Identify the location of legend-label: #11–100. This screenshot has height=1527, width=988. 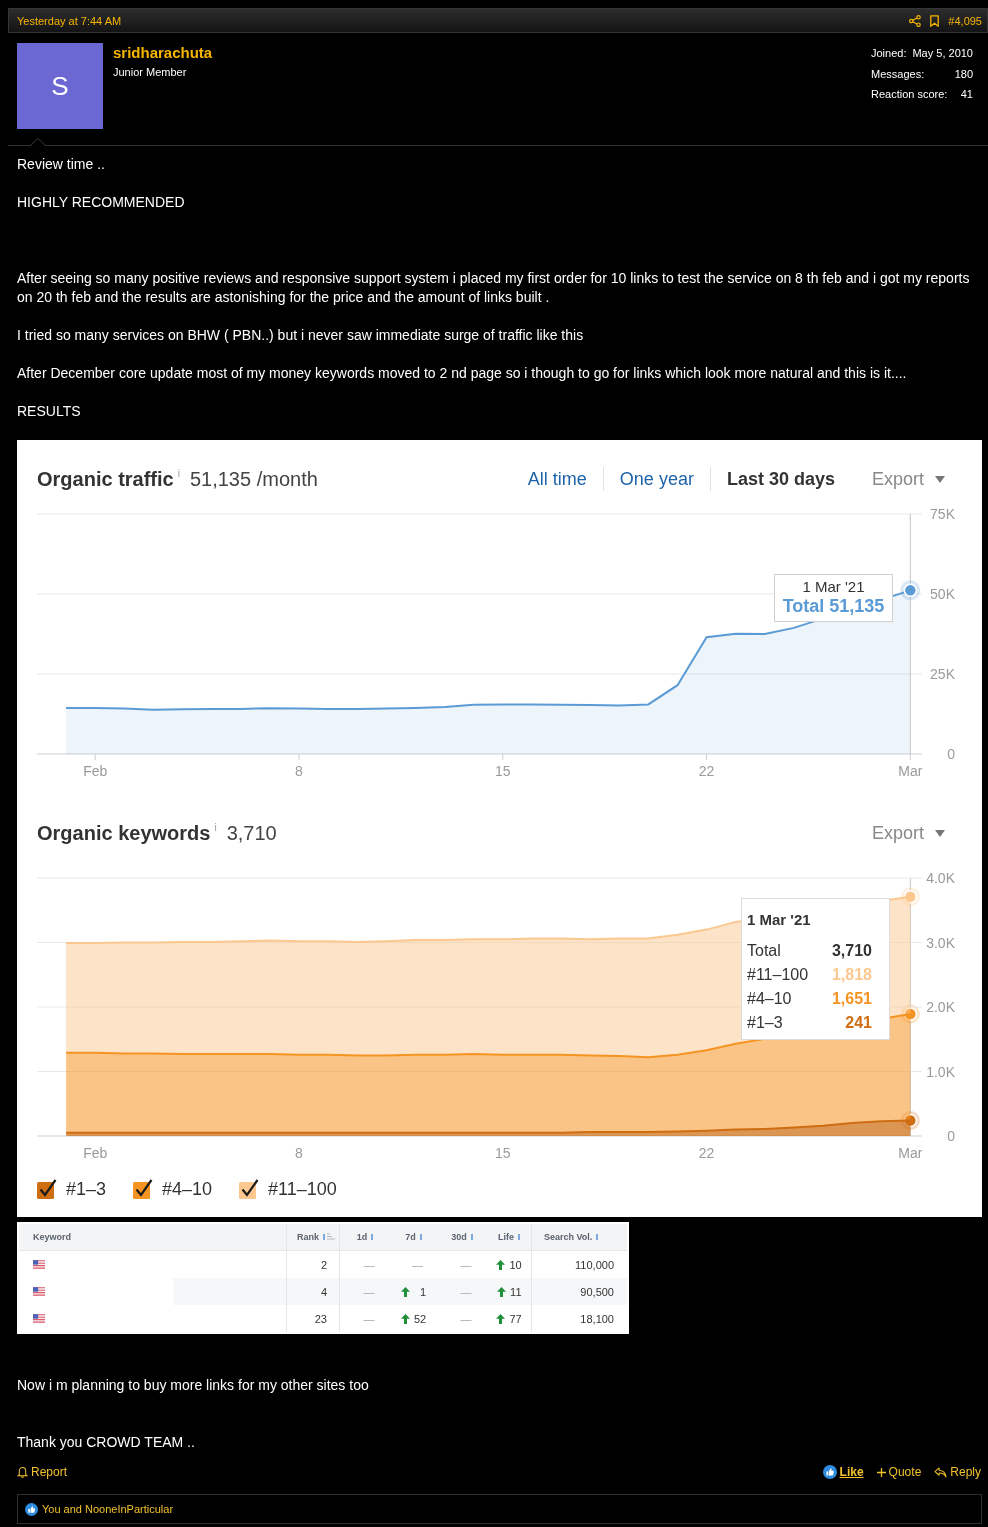
(302, 1189).